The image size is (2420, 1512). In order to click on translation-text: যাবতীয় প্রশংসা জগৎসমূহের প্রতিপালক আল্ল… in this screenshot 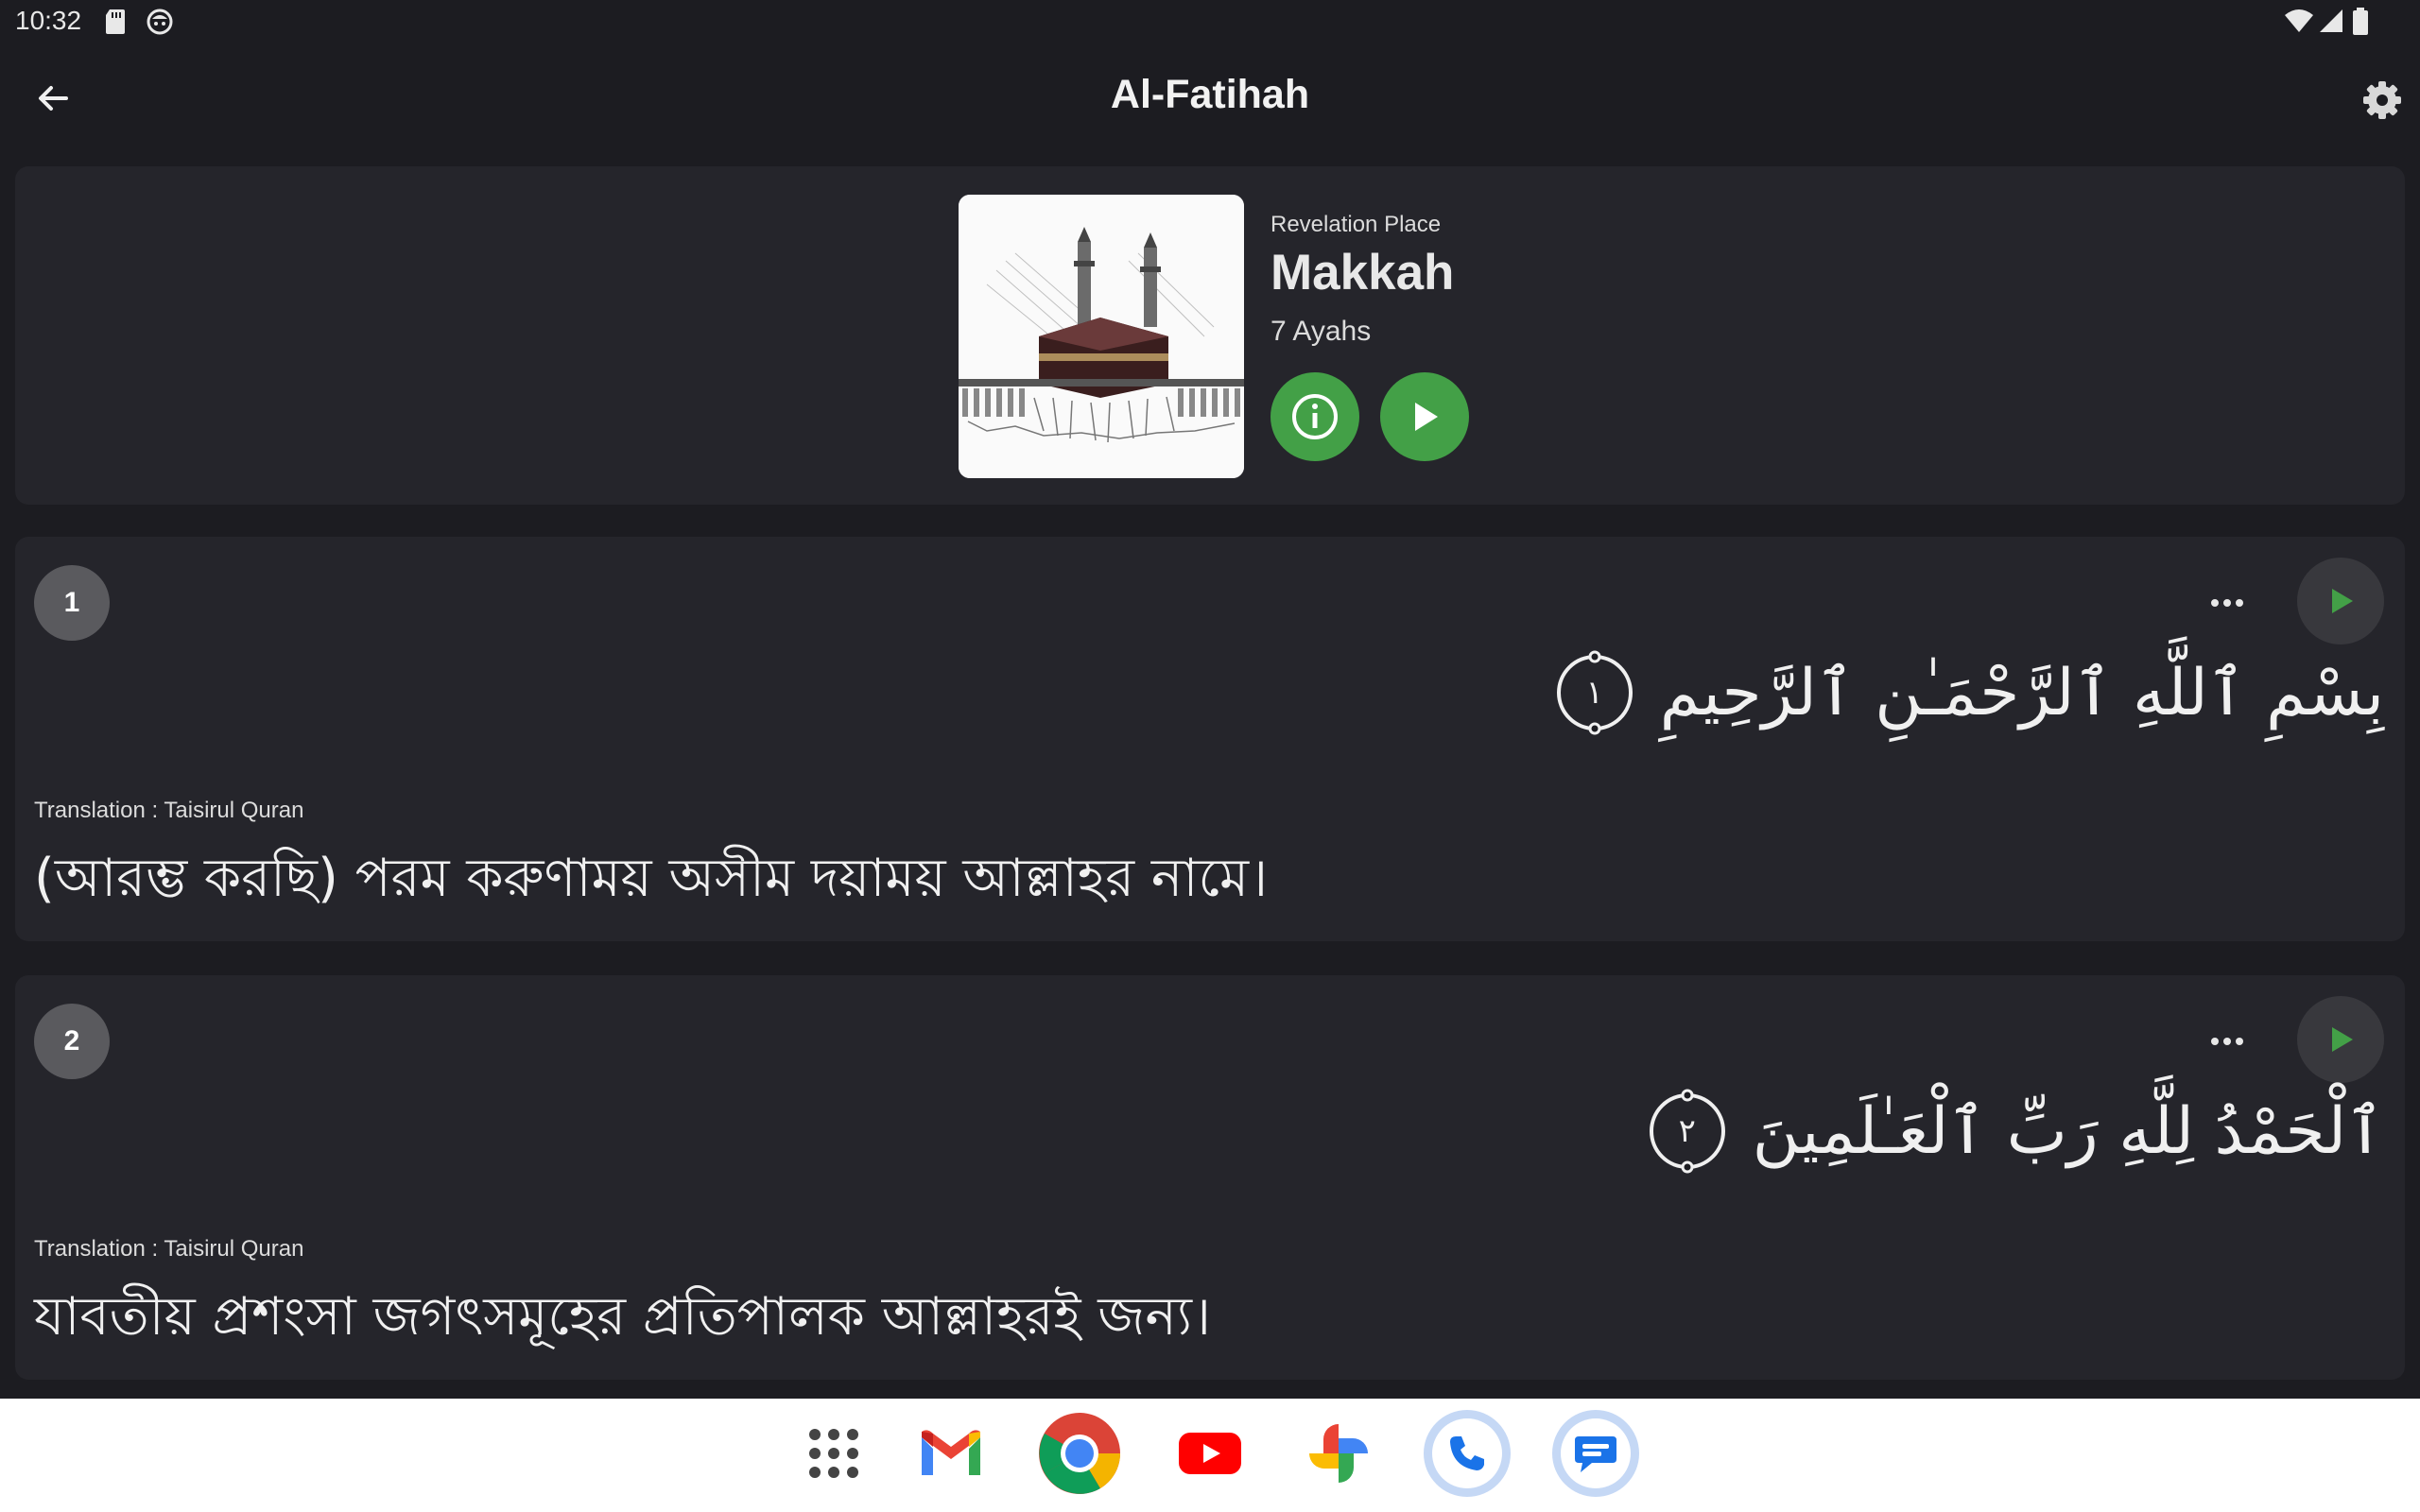, I will do `click(623, 1317)`.